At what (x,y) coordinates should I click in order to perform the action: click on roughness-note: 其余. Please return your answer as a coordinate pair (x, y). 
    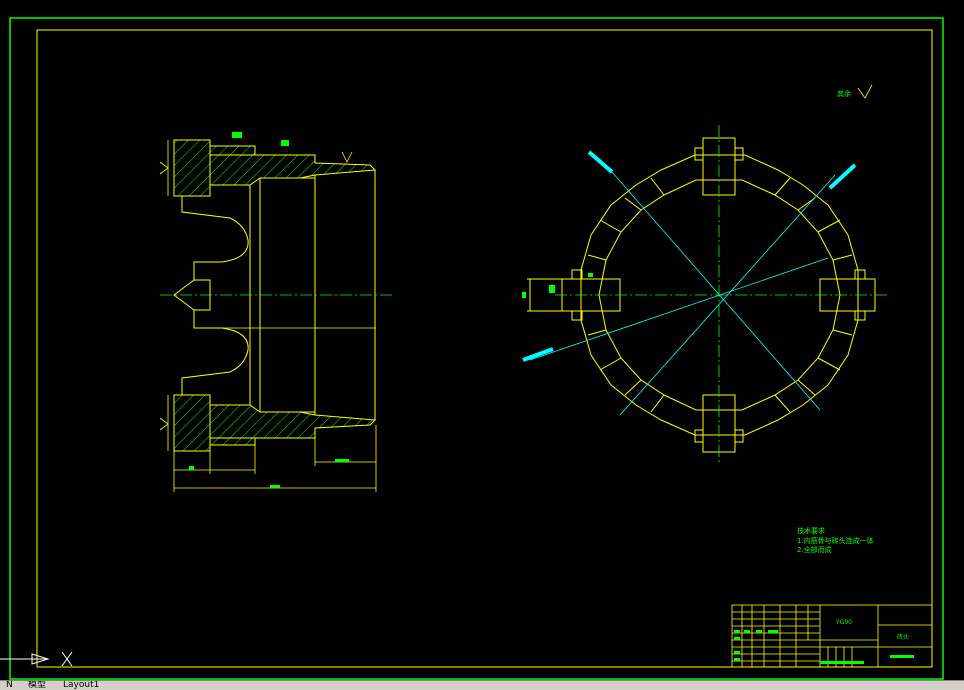
    Looking at the image, I should click on (844, 93).